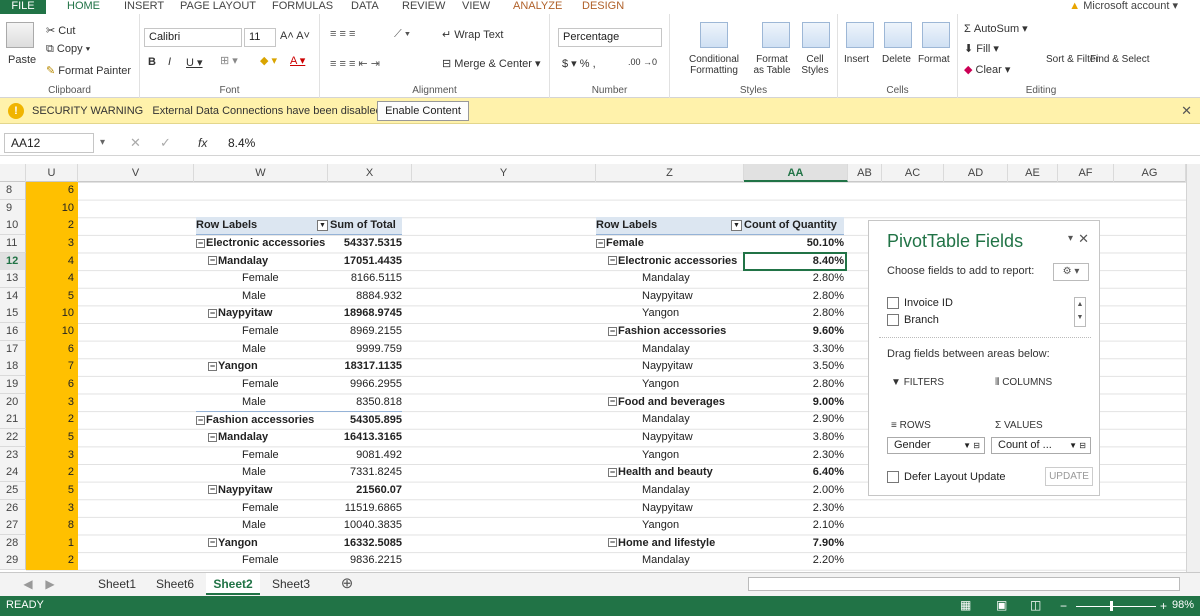 The height and width of the screenshot is (616, 1200). Describe the element at coordinates (1183, 605) in the screenshot. I see `zoom-level: 98%` at that location.